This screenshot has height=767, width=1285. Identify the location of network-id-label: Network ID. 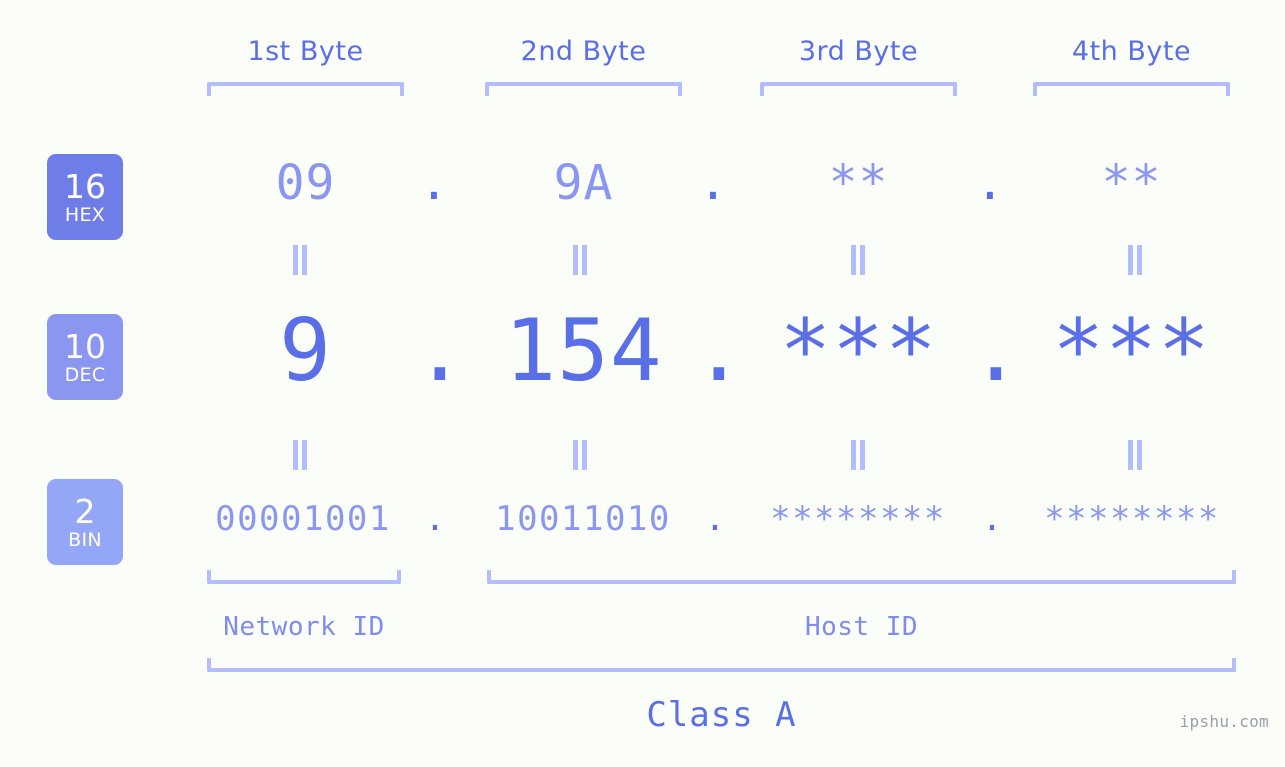
(304, 627).